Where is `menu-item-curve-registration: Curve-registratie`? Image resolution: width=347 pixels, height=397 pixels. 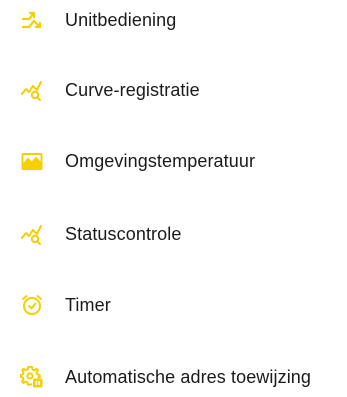 menu-item-curve-registration: Curve-registratie is located at coordinates (173, 90).